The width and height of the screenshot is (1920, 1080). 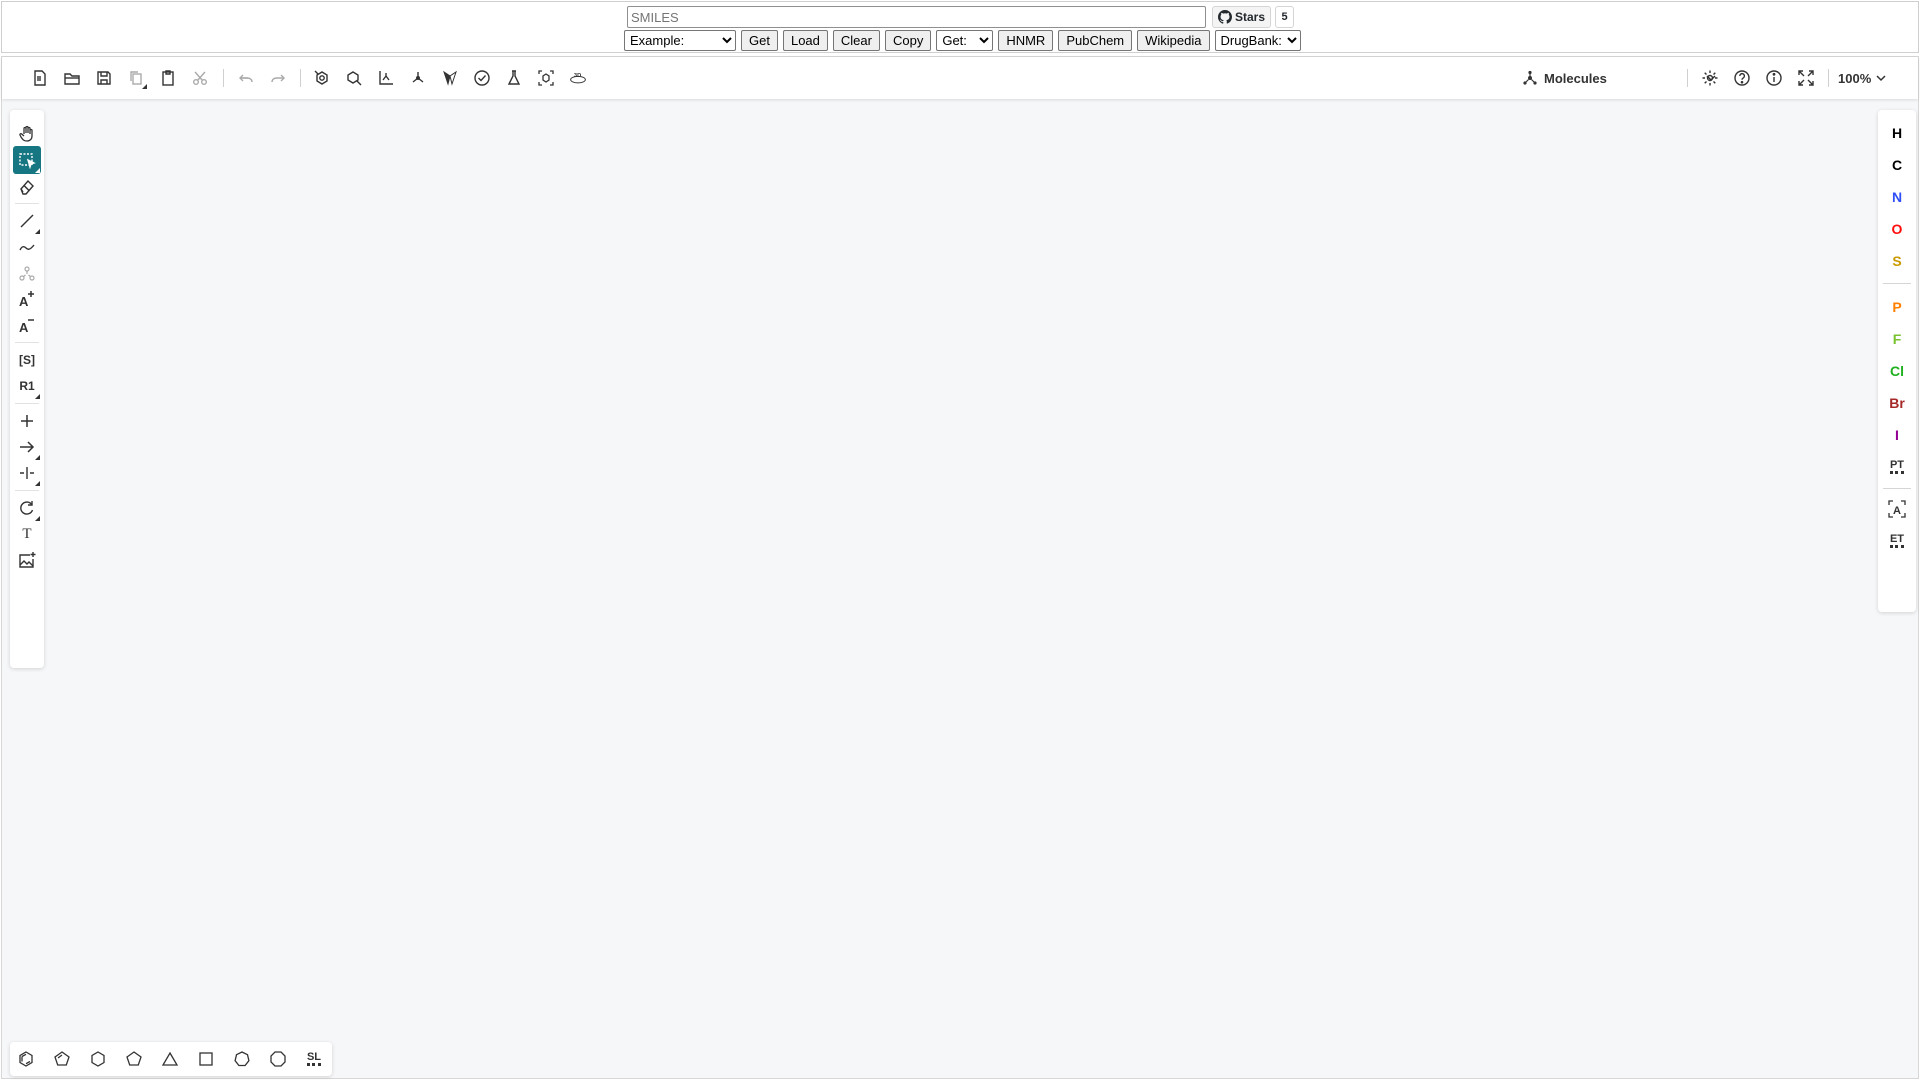 I want to click on select-fragments-icon, so click(x=546, y=78).